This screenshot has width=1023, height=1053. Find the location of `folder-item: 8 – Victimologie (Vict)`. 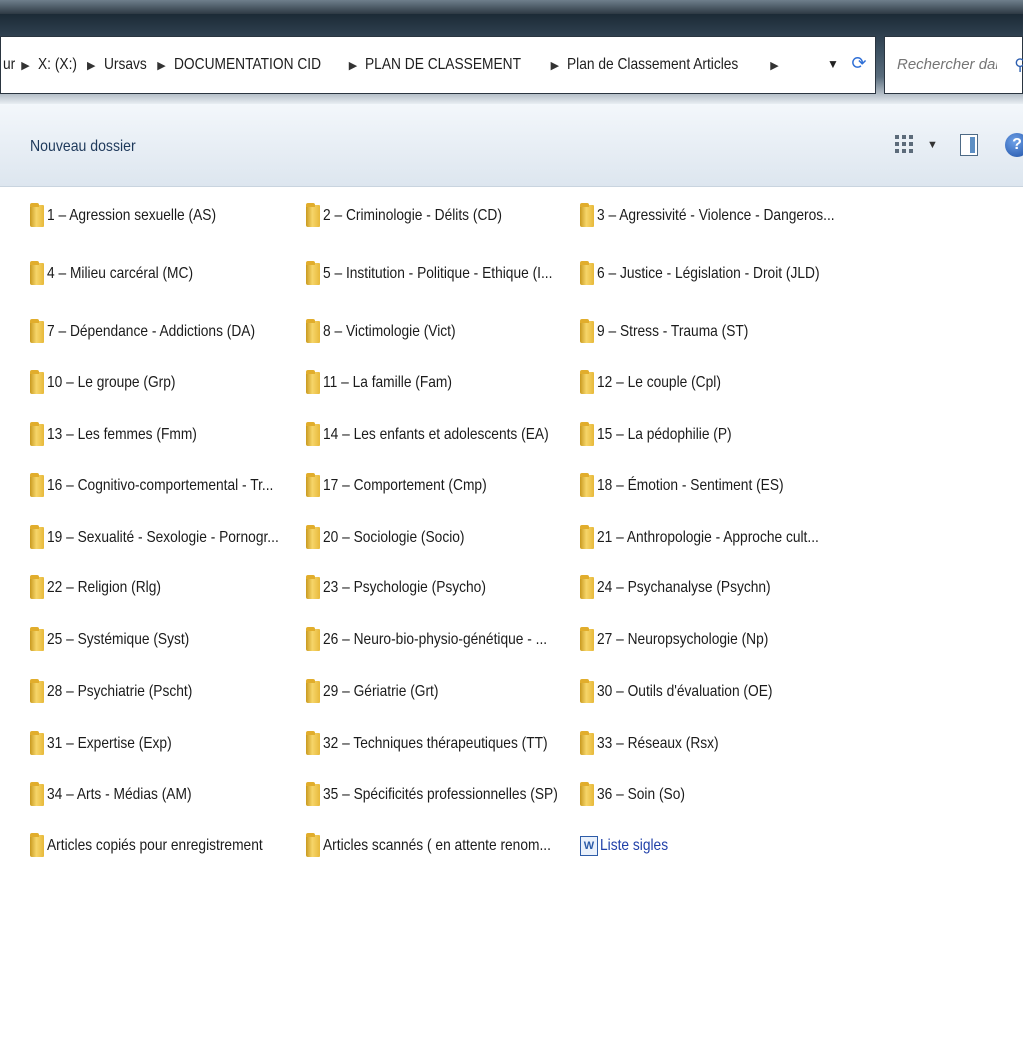

folder-item: 8 – Victimologie (Vict) is located at coordinates (391, 332).